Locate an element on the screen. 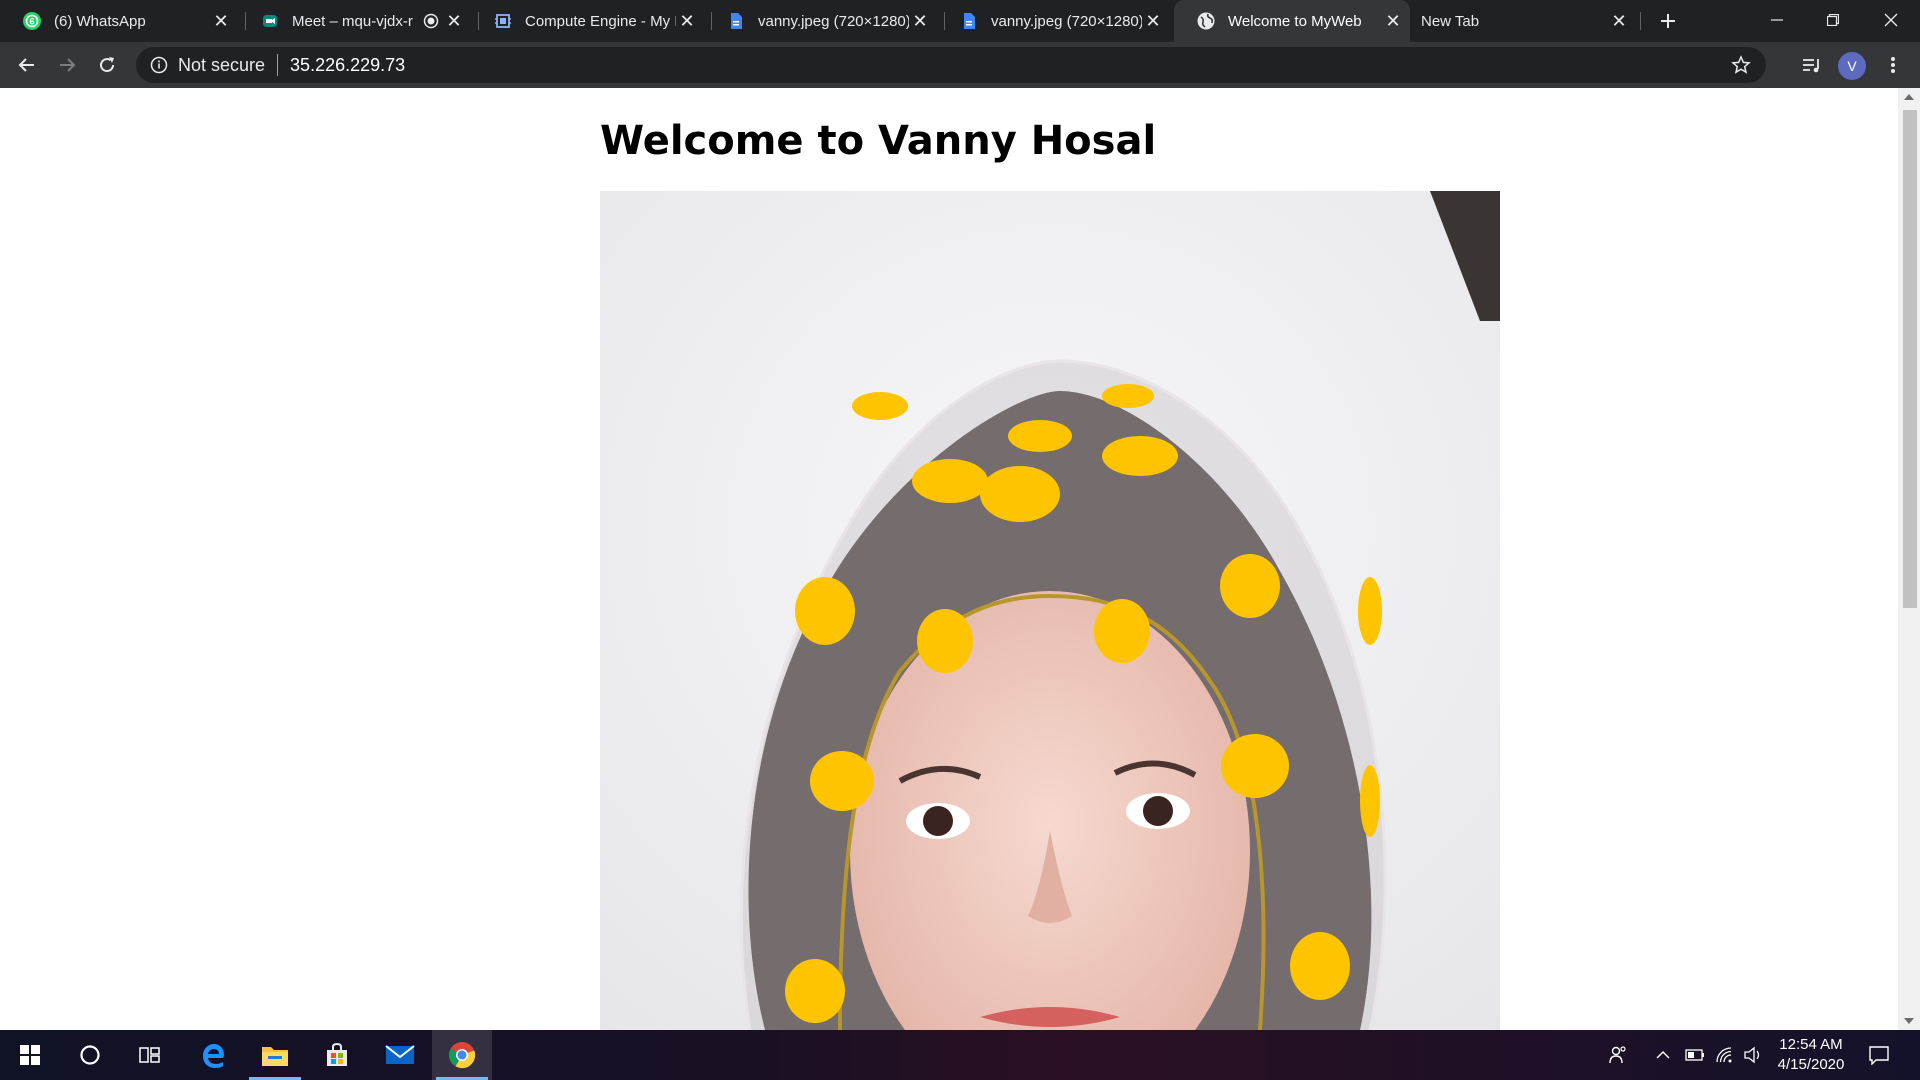 This screenshot has height=1080, width=1920. cortana-circle-icon is located at coordinates (90, 1055).